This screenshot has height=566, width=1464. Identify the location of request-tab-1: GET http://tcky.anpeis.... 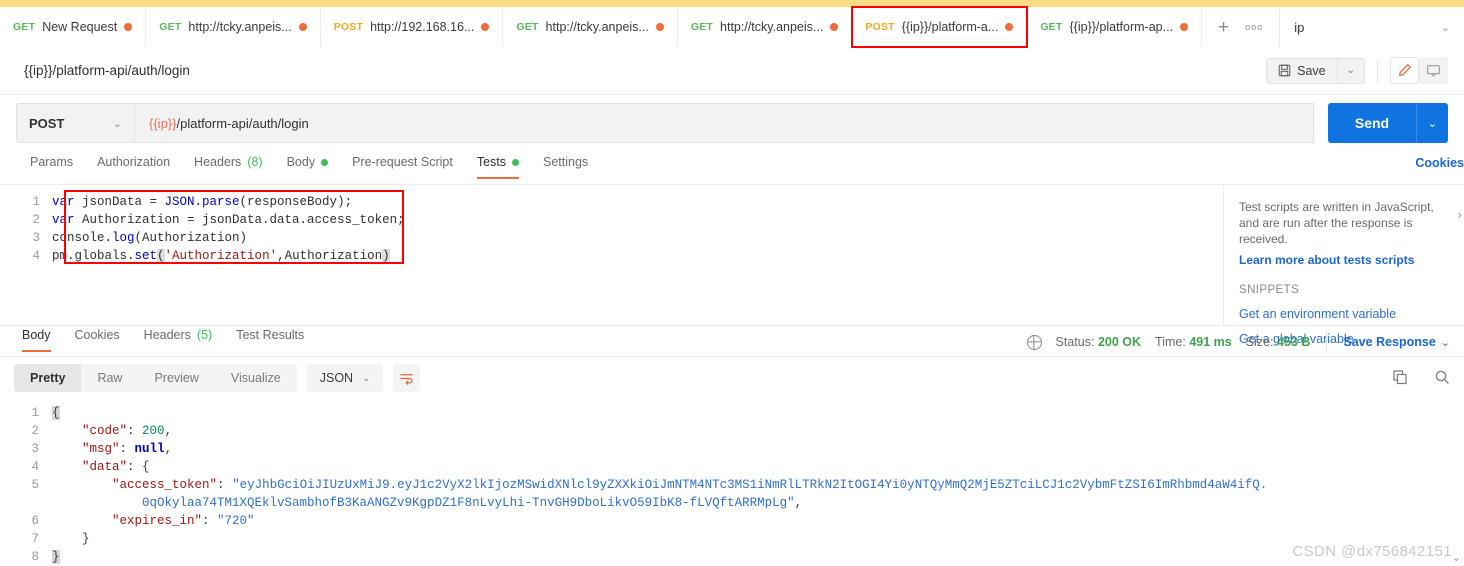
(233, 27).